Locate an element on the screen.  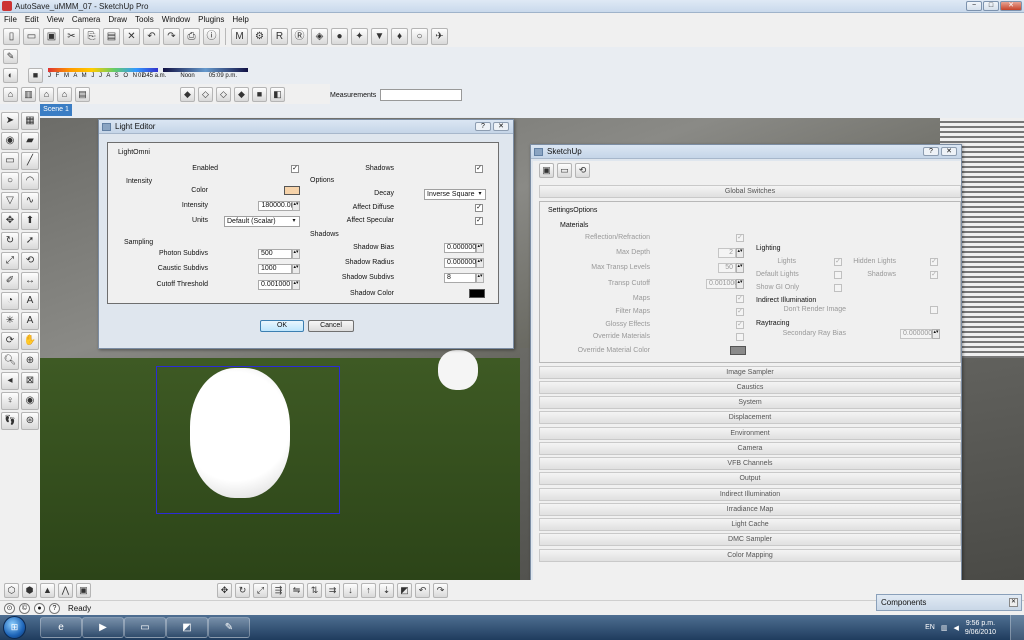
reset-icon: ⟲ is located at coordinates (582, 170).